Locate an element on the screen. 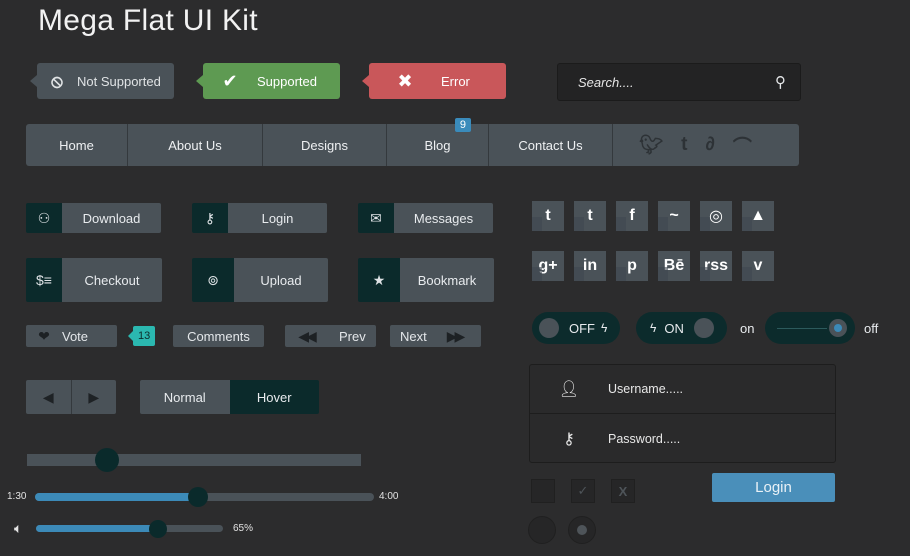  checkbox-crossed: X is located at coordinates (623, 491).